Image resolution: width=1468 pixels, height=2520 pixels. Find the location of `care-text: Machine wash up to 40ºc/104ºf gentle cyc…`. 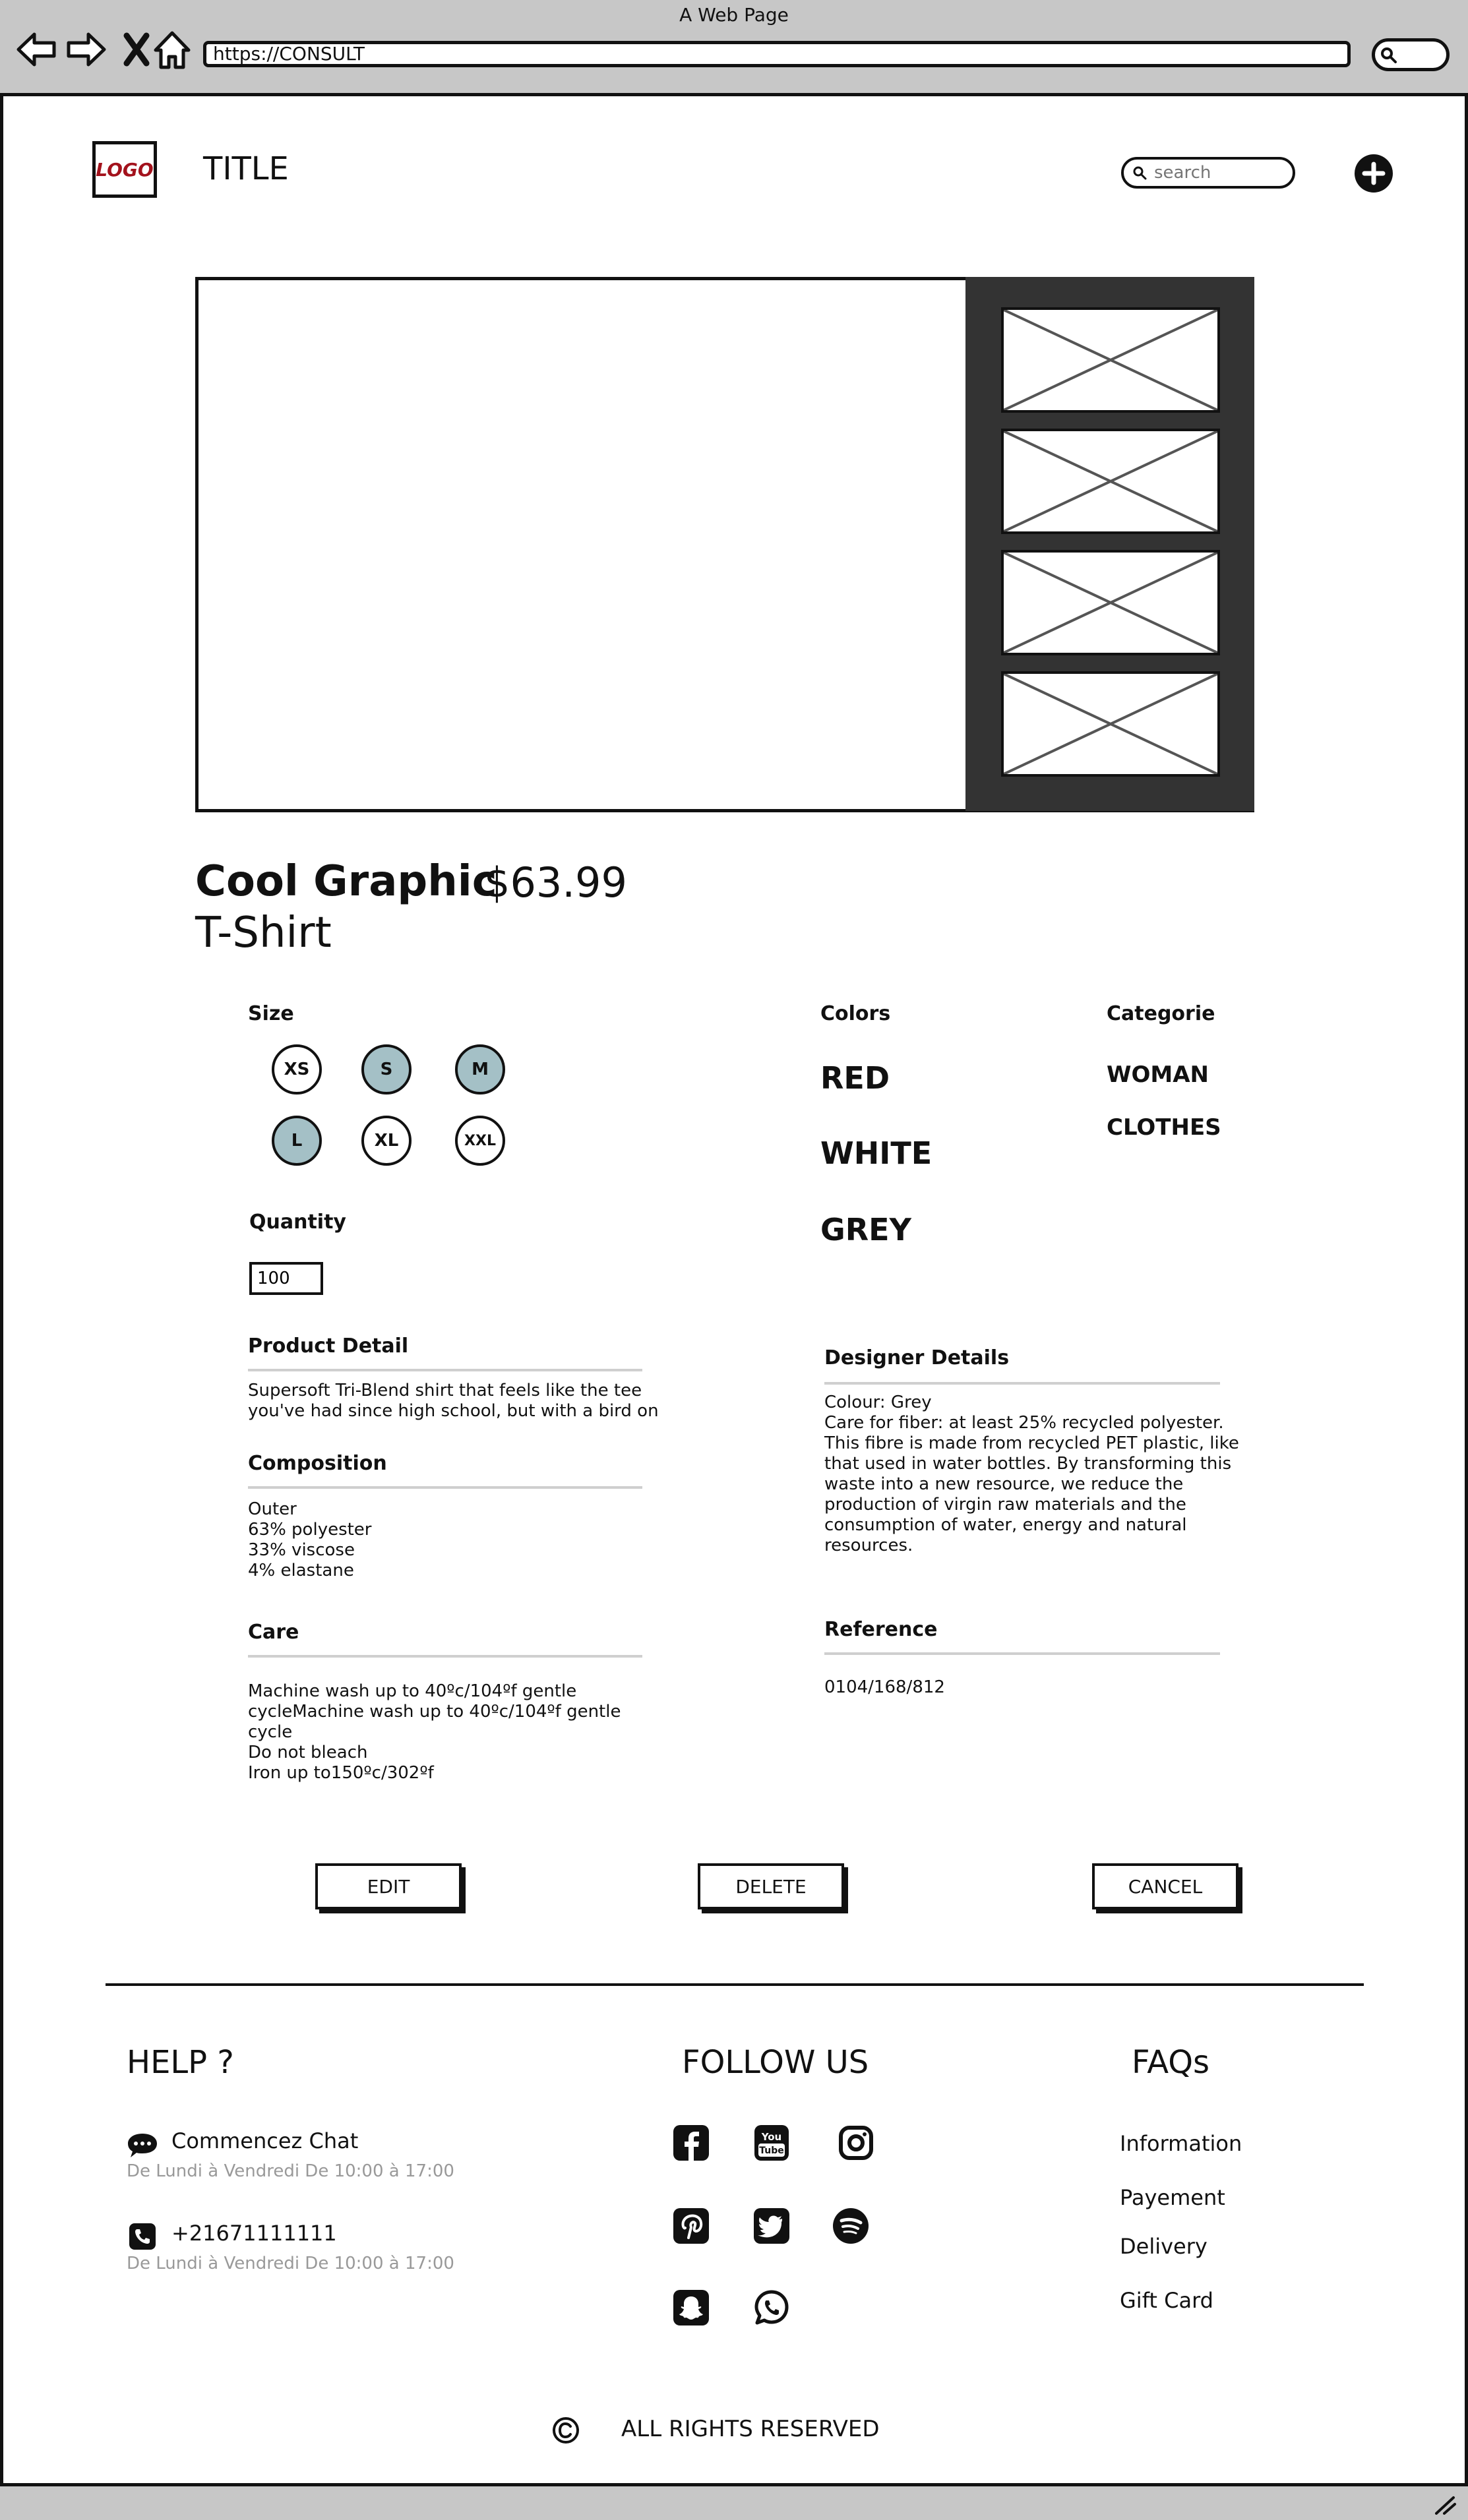

care-text: Machine wash up to 40ºc/104ºf gentle cyc… is located at coordinates (434, 1732).